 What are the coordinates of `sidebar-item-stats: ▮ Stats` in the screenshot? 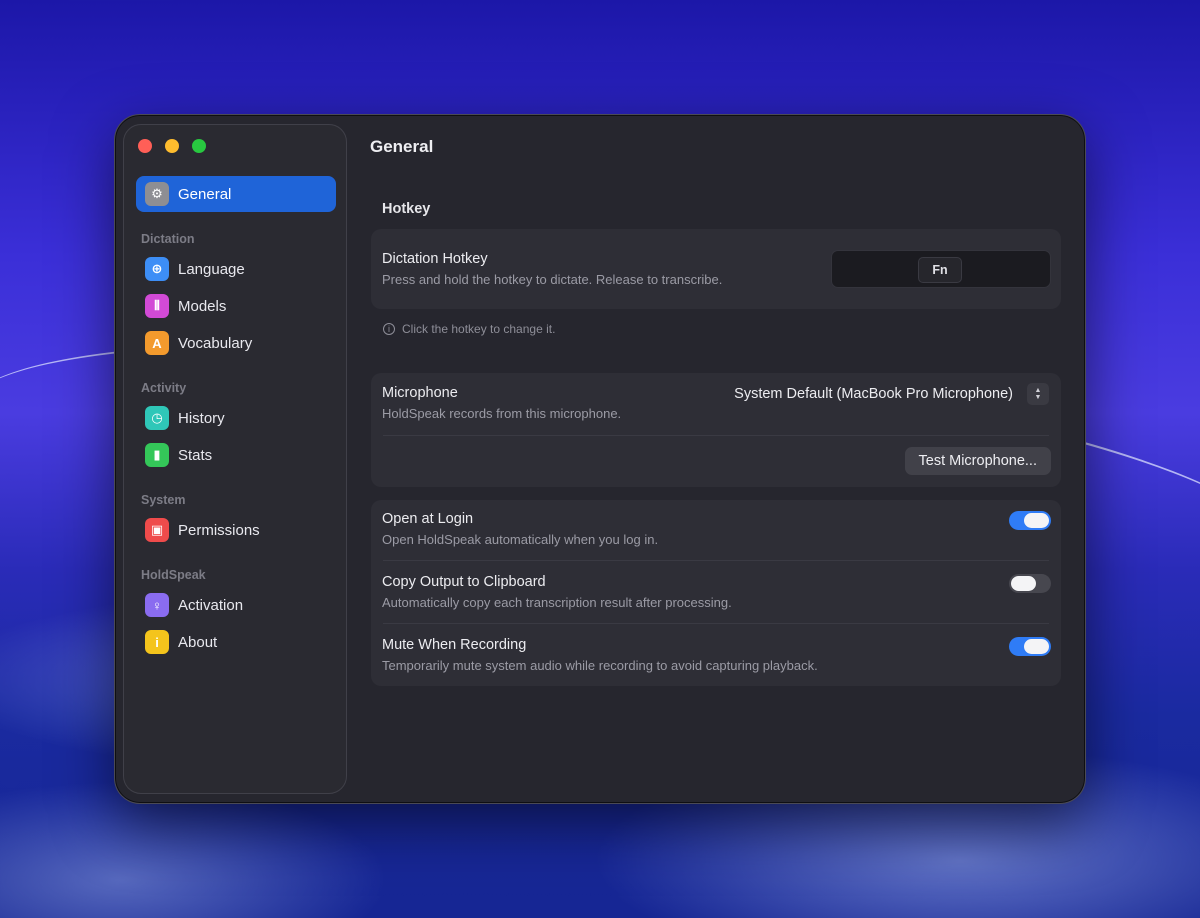 It's located at (236, 455).